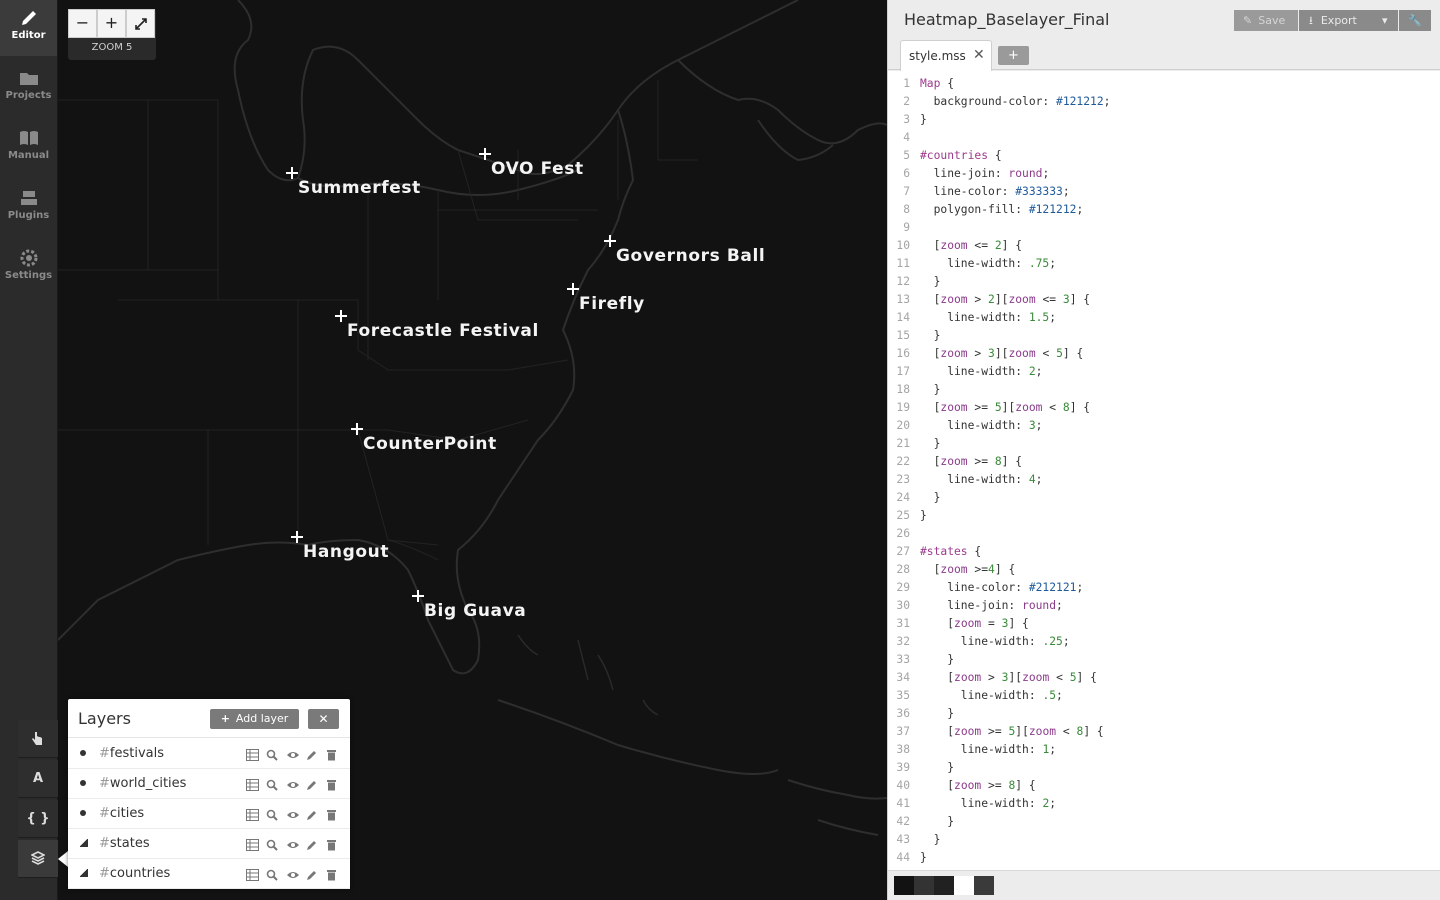 The width and height of the screenshot is (1440, 900). Describe the element at coordinates (209, 874) in the screenshot. I see `layer-row: #countries` at that location.